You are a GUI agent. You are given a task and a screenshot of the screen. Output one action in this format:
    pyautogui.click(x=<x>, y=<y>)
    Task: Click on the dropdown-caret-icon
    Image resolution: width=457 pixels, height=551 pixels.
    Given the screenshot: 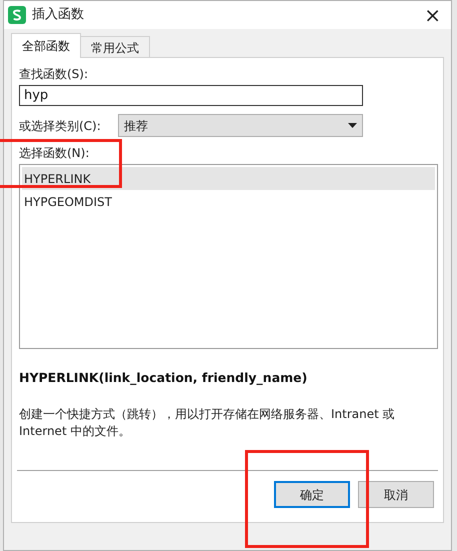 What is the action you would take?
    pyautogui.click(x=352, y=125)
    